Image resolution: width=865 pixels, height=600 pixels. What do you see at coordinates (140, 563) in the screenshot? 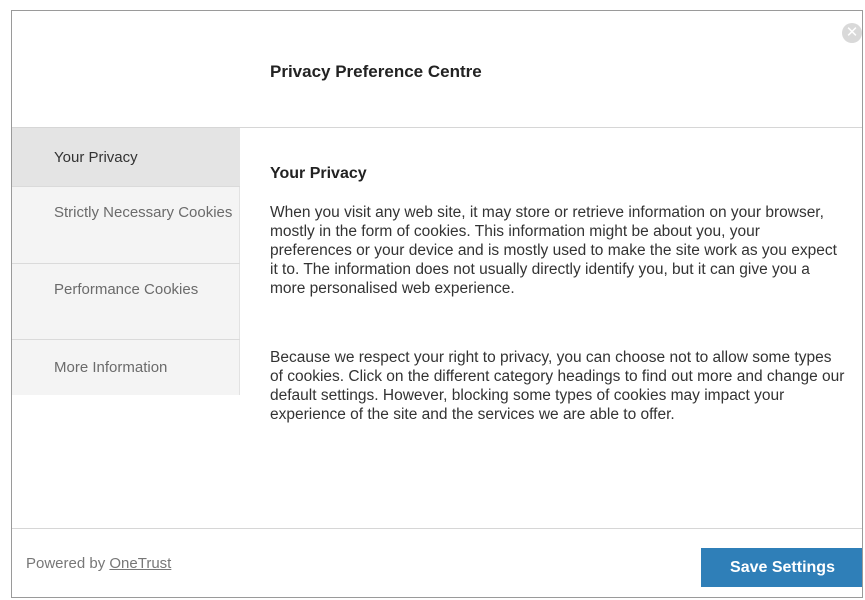
I see `onetrust-link: OneTrust` at bounding box center [140, 563].